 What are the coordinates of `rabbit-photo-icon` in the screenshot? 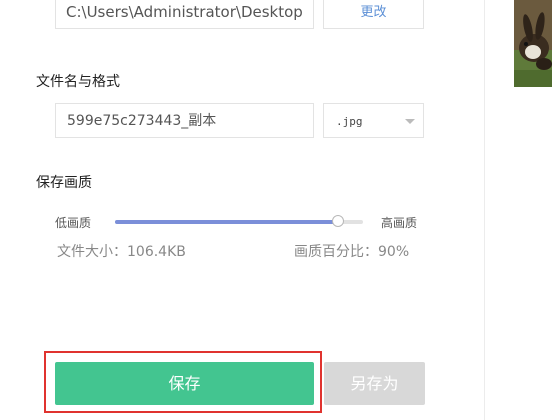 It's located at (533, 43).